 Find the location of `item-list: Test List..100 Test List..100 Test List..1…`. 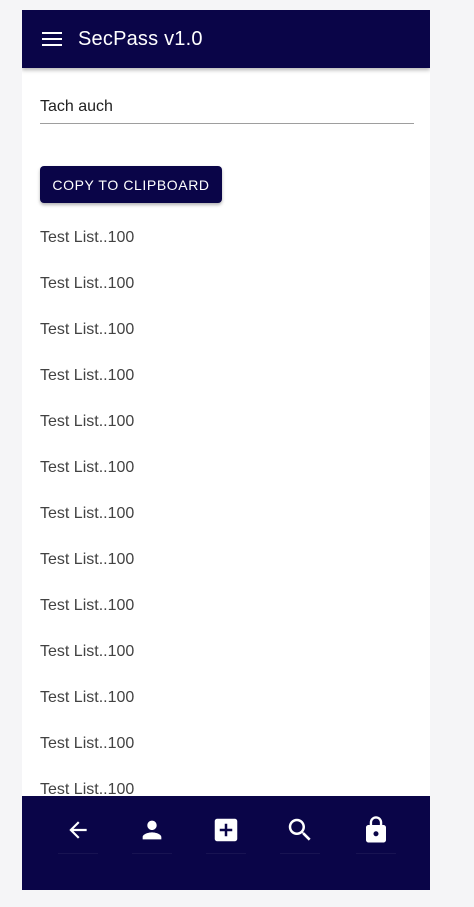

item-list: Test List..100 Test List..100 Test List..1… is located at coordinates (87, 510).